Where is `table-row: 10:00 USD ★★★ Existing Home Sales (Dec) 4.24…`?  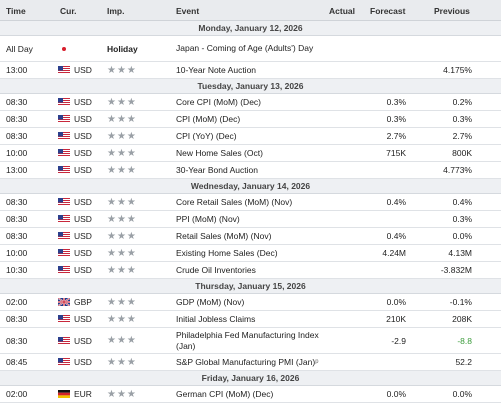 table-row: 10:00 USD ★★★ Existing Home Sales (Dec) 4.24… is located at coordinates (250, 253).